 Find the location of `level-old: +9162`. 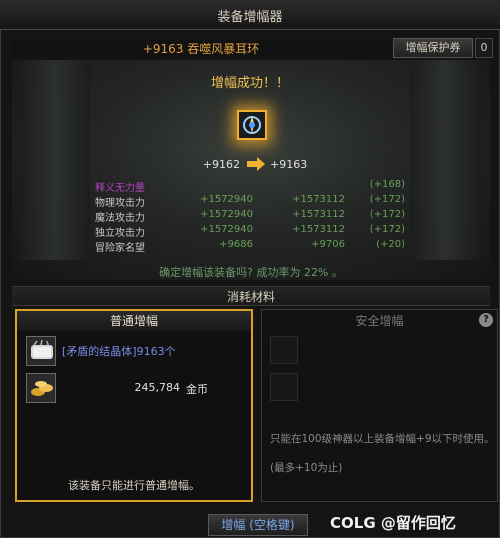

level-old: +9162 is located at coordinates (221, 164).